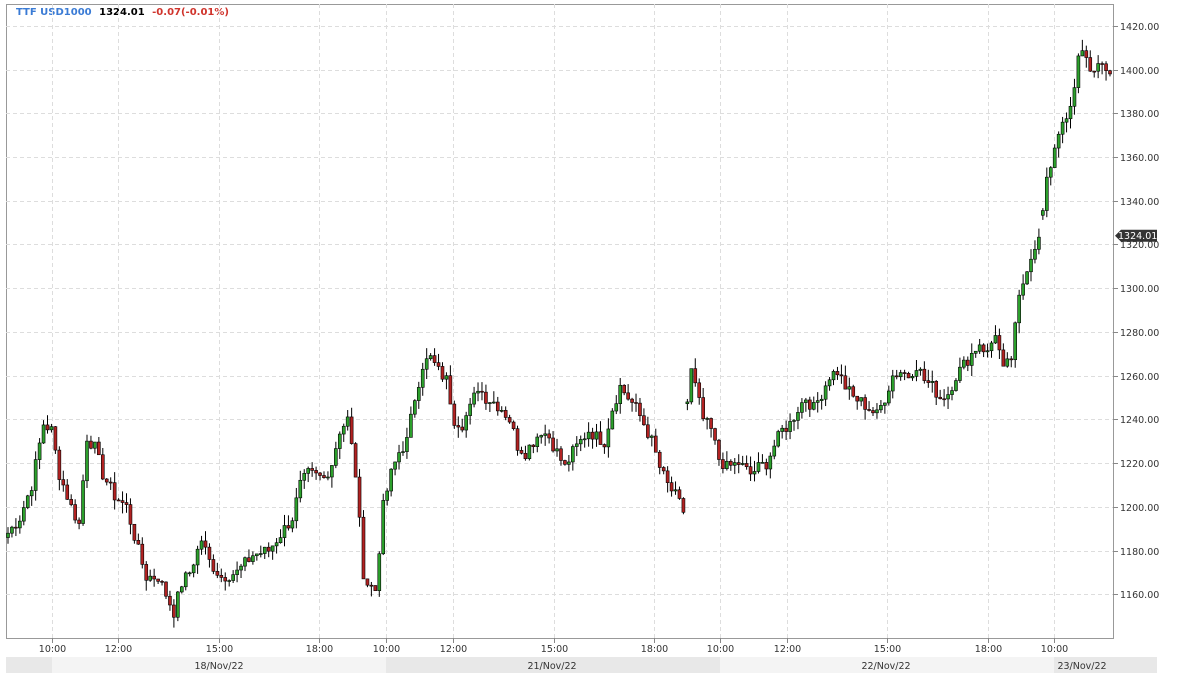 The image size is (1200, 685). What do you see at coordinates (1139, 289) in the screenshot?
I see `y-tick-label: 1300.00` at bounding box center [1139, 289].